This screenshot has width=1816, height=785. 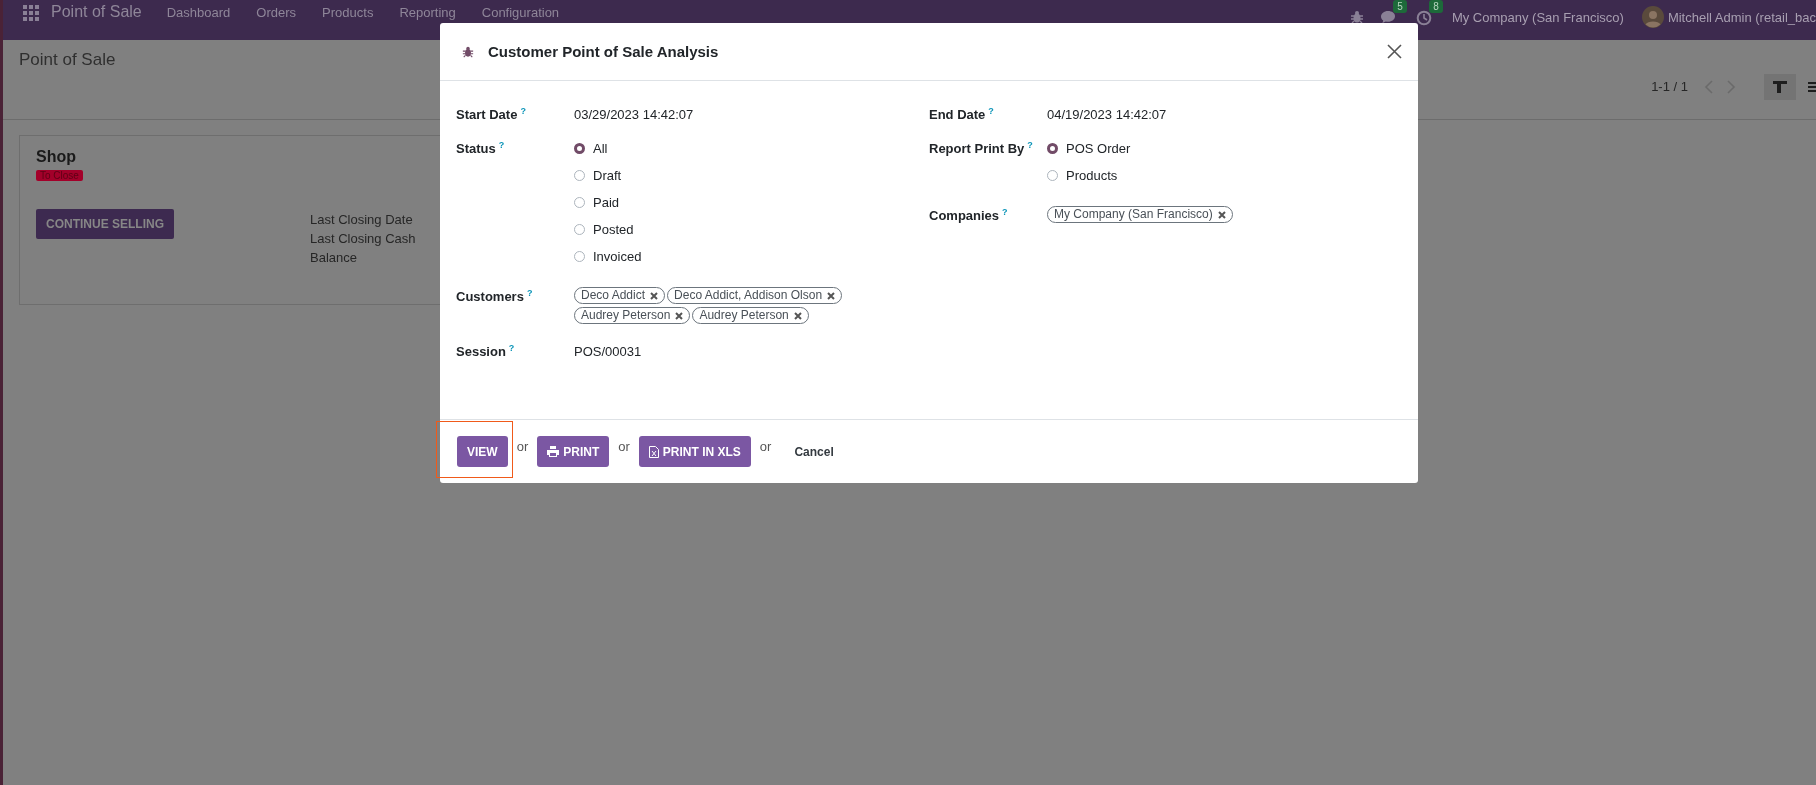 What do you see at coordinates (481, 352) in the screenshot?
I see `field-label: Session` at bounding box center [481, 352].